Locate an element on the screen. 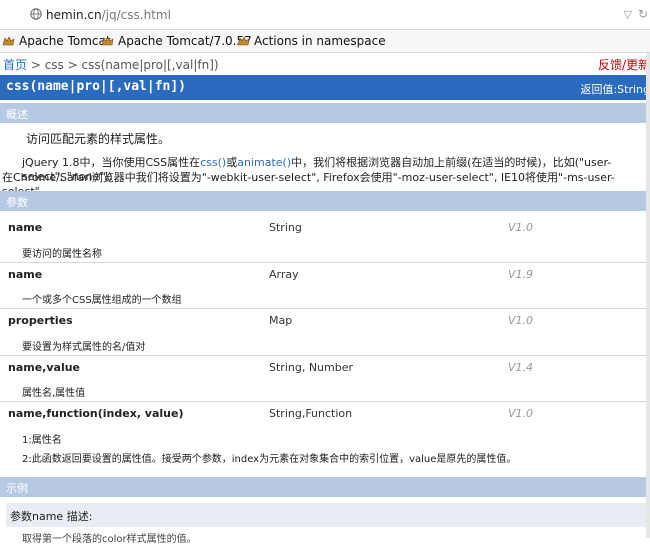 This screenshot has height=545, width=650. bookmark-item: Apache Tomcat/7.0.57 is located at coordinates (176, 41).